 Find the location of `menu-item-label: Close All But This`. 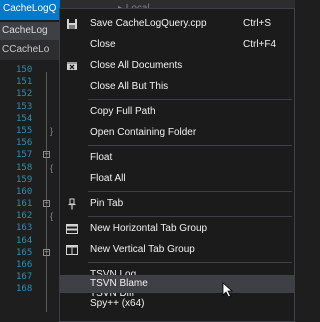

menu-item-label: Close All But This is located at coordinates (129, 86).